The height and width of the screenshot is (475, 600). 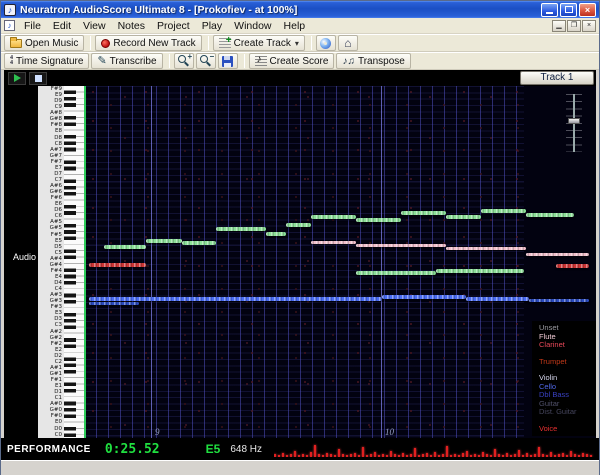 I want to click on transpose-button: ♪♫ Transpose, so click(x=373, y=61).